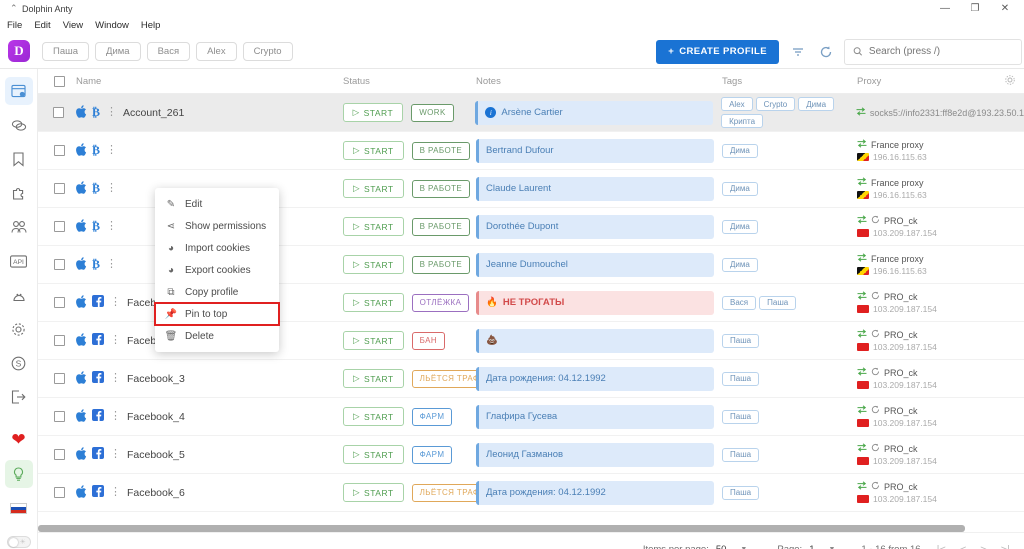 Image resolution: width=1024 pixels, height=549 pixels. Describe the element at coordinates (963, 546) in the screenshot. I see `prev-page-button: <` at that location.